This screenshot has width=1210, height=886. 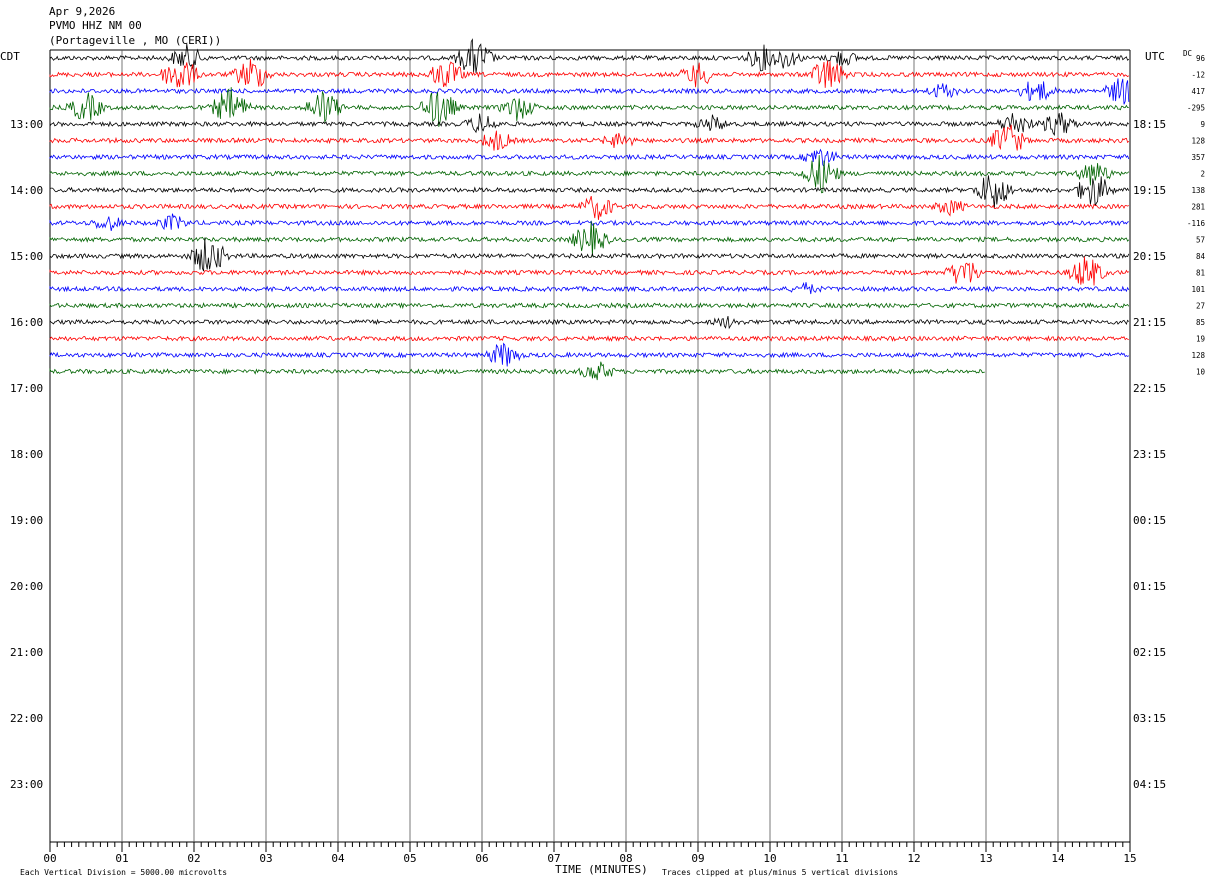 I want to click on x-tick-label: 06, so click(x=481, y=858).